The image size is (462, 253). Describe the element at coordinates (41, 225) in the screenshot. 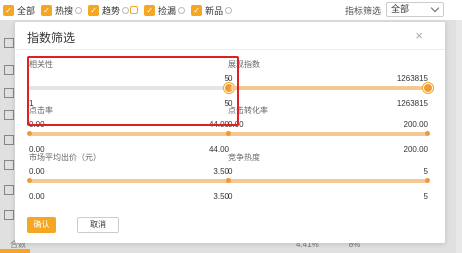

I see `confirm-button: 确认` at that location.